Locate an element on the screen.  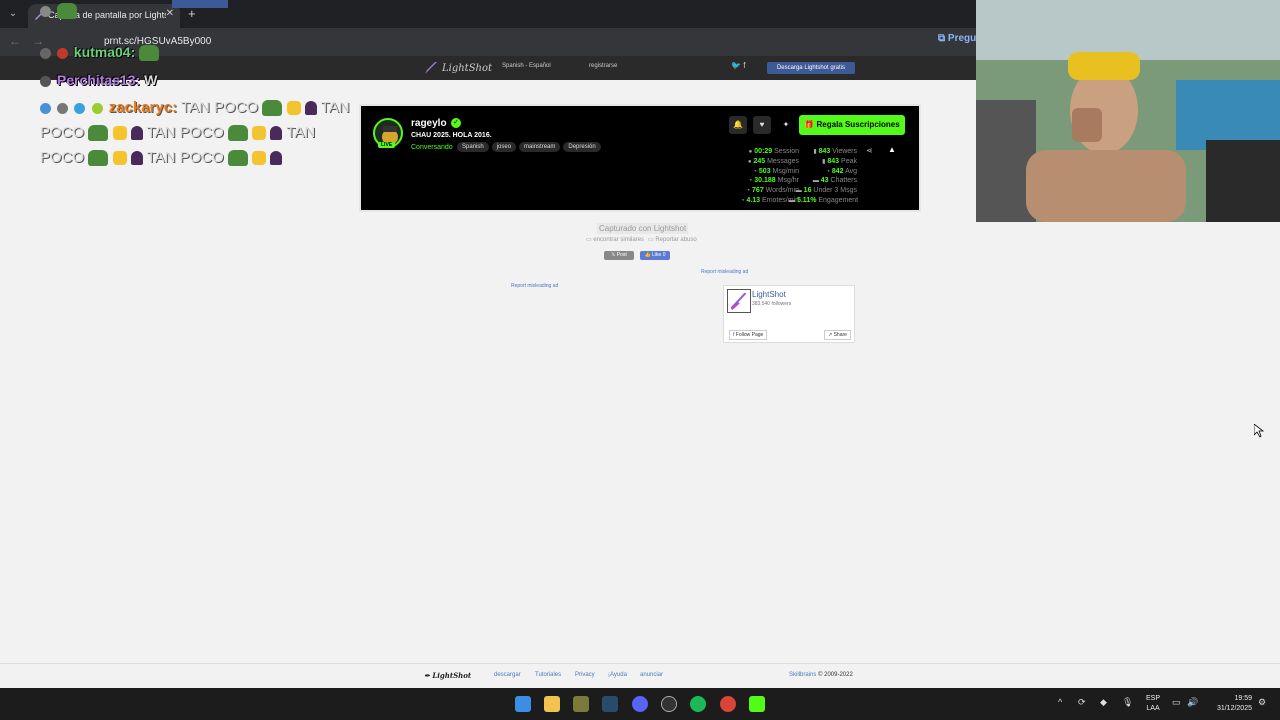
lang-layout: LAA is located at coordinates (1153, 708).